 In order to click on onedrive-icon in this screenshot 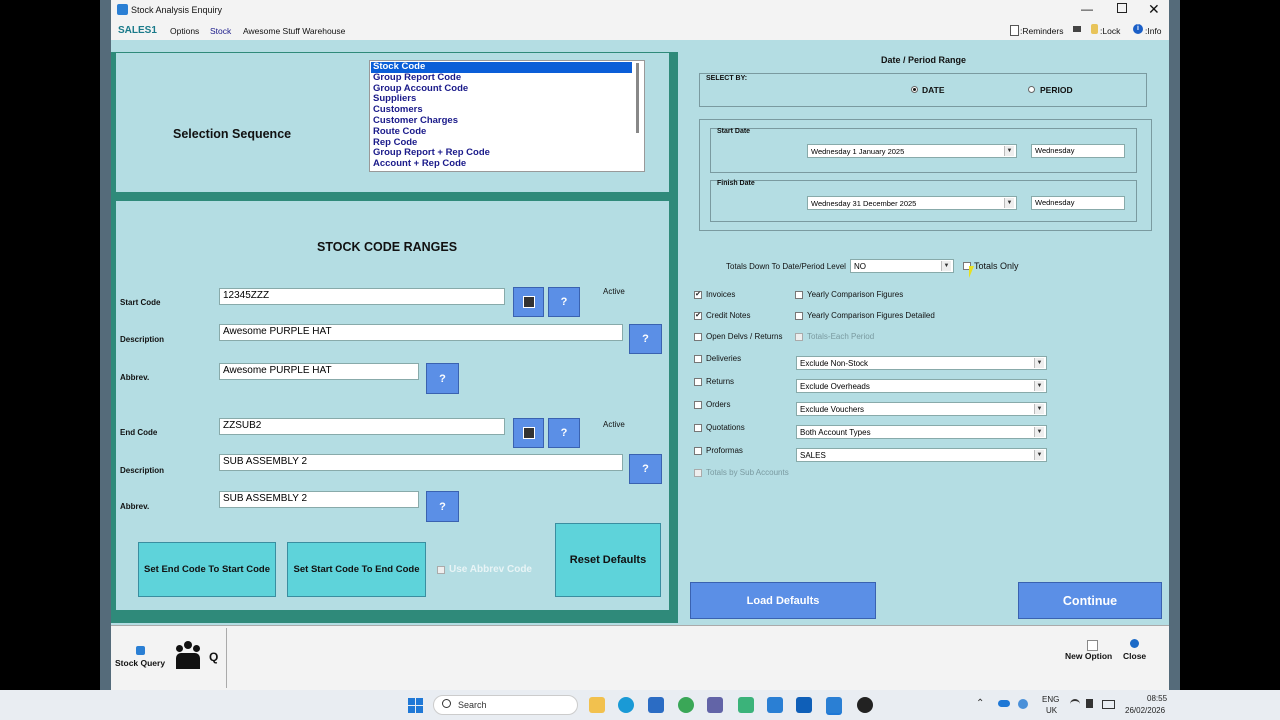, I will do `click(1004, 703)`.